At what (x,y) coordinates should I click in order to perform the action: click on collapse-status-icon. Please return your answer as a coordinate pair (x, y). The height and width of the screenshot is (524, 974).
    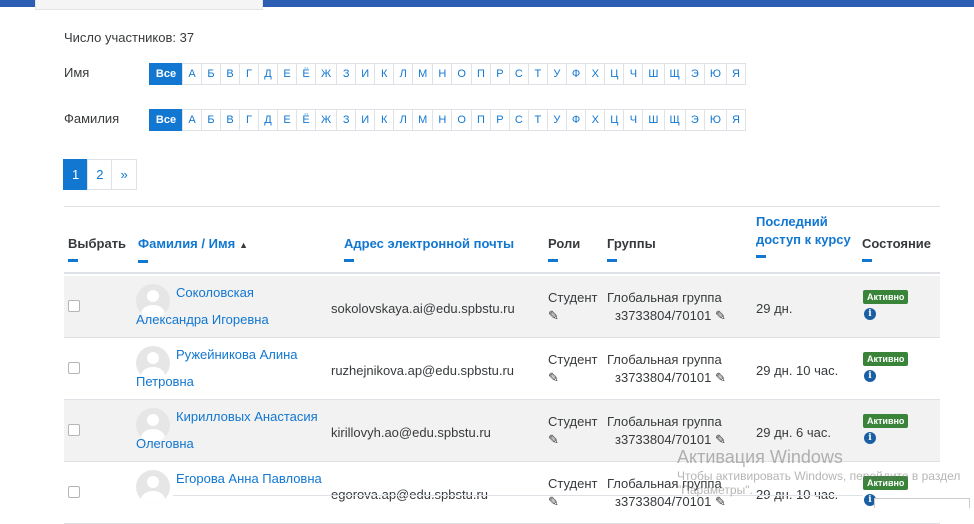
    Looking at the image, I should click on (867, 260).